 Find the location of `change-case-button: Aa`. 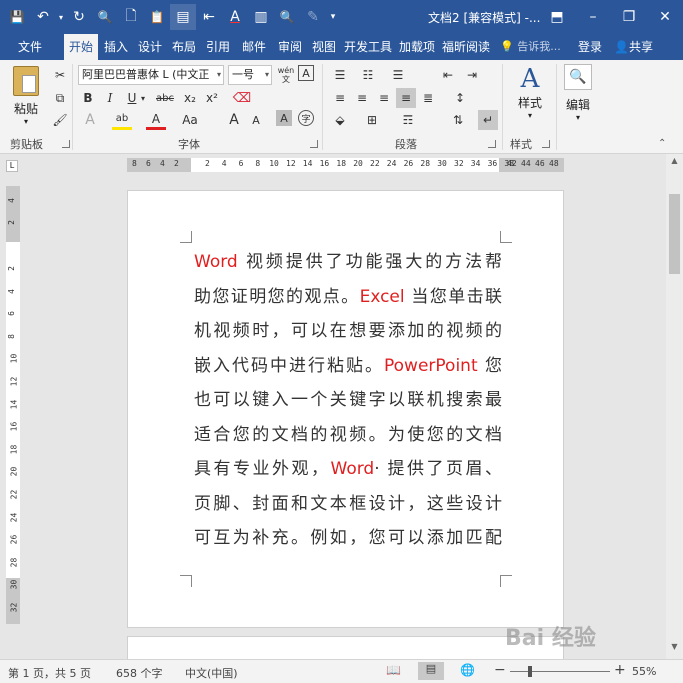

change-case-button: Aa is located at coordinates (190, 120).